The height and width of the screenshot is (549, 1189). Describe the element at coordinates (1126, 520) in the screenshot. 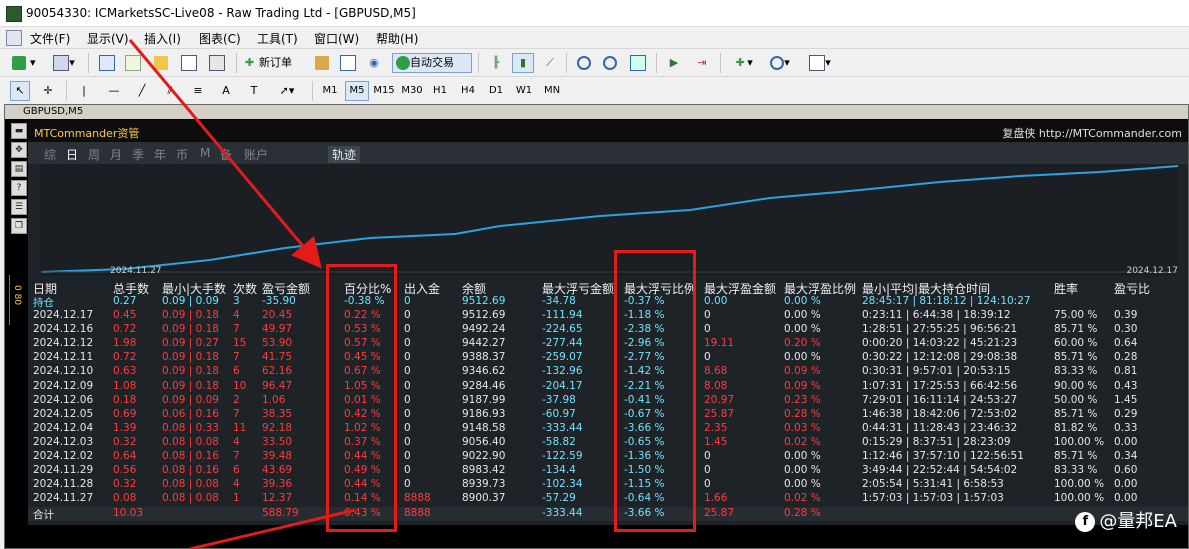

I see `watermark: f @量邦EA` at that location.